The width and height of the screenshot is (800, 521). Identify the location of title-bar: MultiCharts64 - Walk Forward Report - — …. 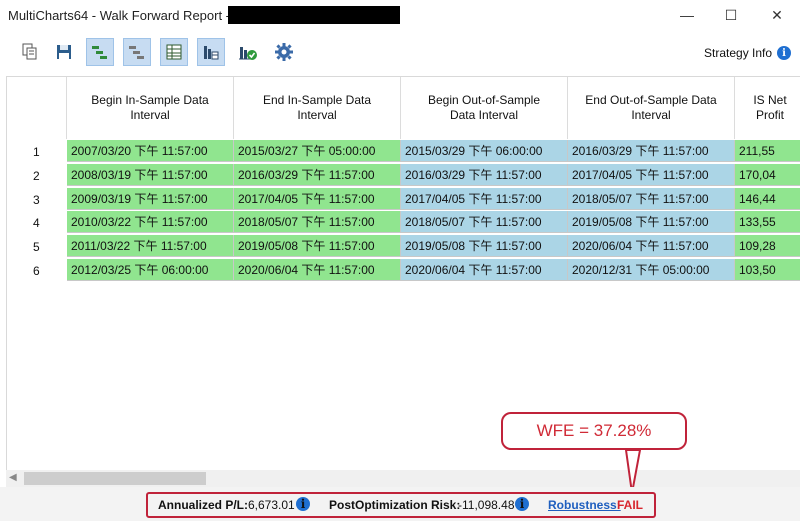
(400, 15).